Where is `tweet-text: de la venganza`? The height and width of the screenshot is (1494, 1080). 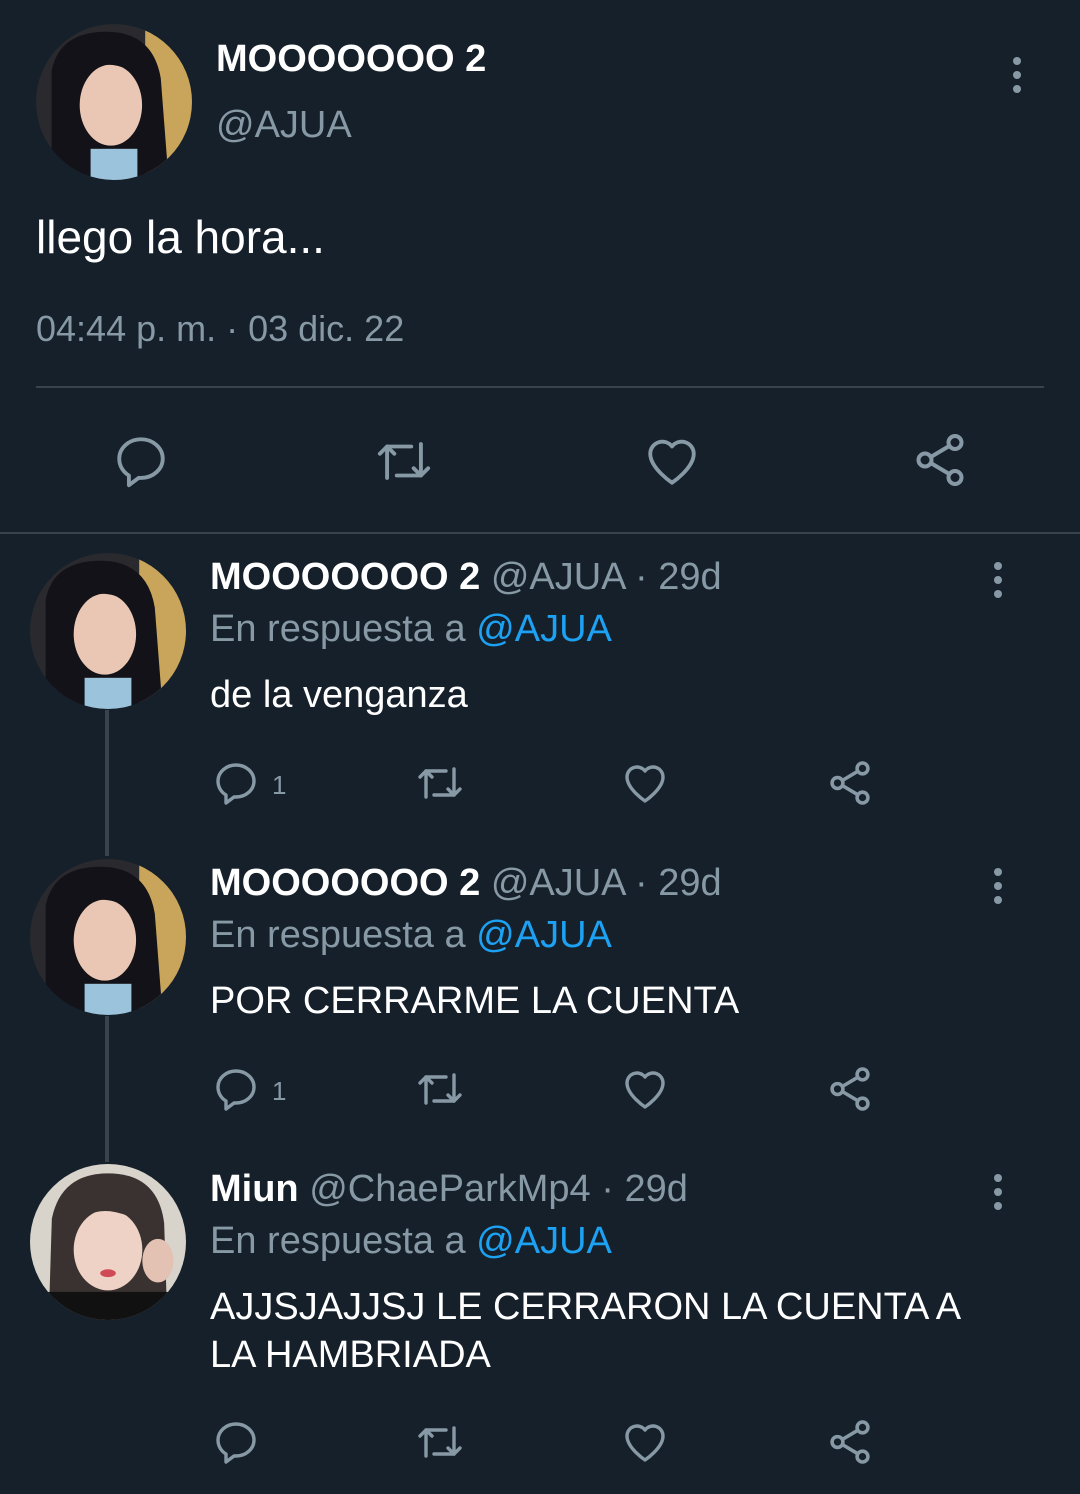 tweet-text: de la venganza is located at coordinates (339, 695).